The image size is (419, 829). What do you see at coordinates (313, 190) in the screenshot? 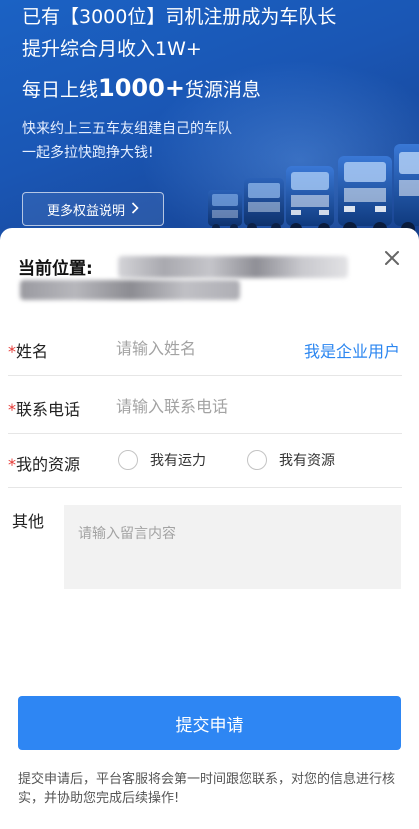
I see `trucks-illustration` at bounding box center [313, 190].